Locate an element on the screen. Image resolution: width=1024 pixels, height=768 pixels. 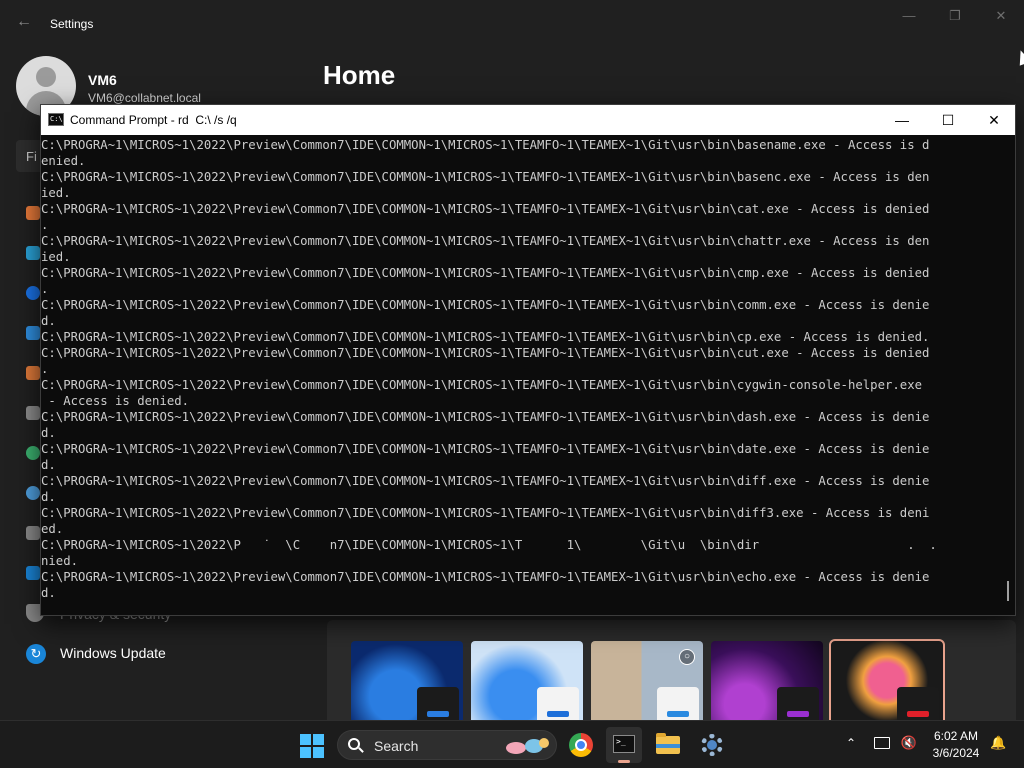
cmd-output-line: - Access is denied. is located at coordinates (115, 401).